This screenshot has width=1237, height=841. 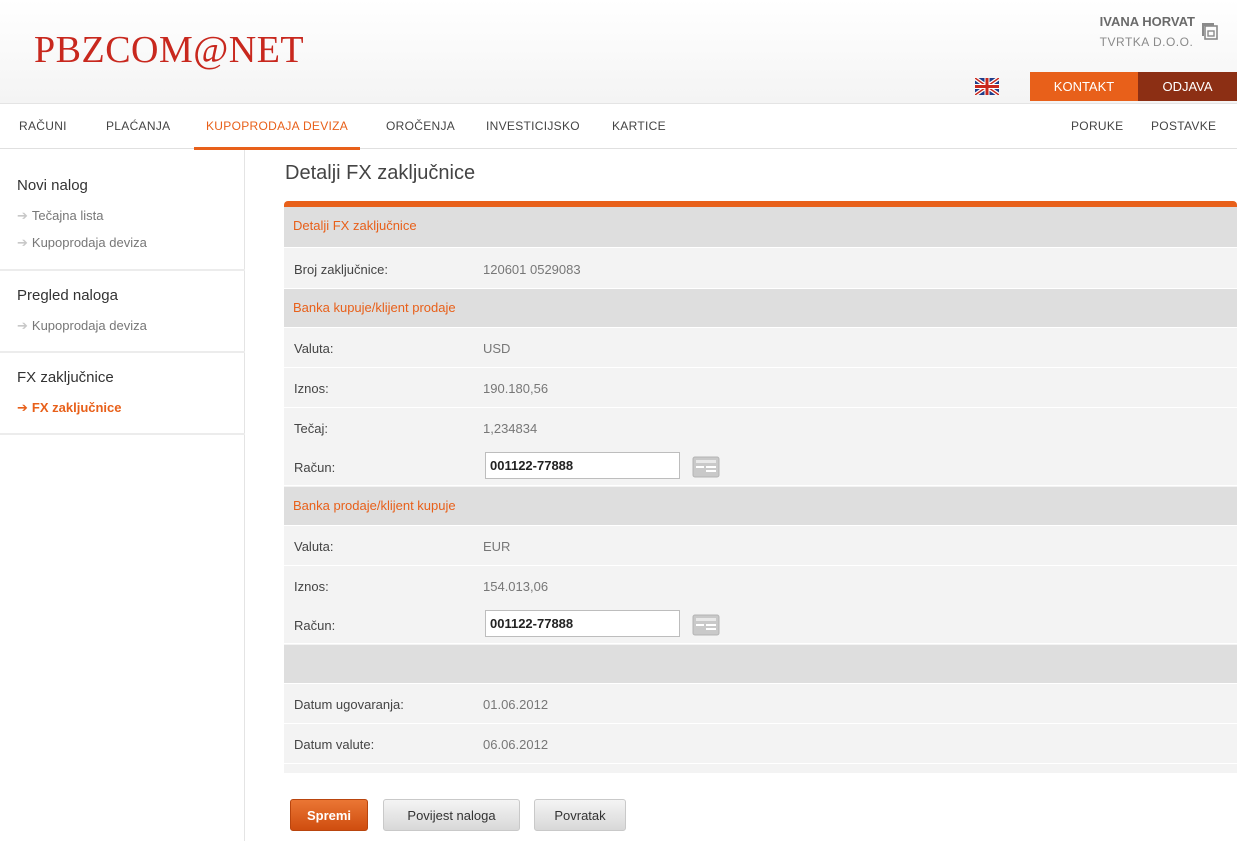 What do you see at coordinates (1183, 126) in the screenshot?
I see `nav-item-postavke: POSTAVKE` at bounding box center [1183, 126].